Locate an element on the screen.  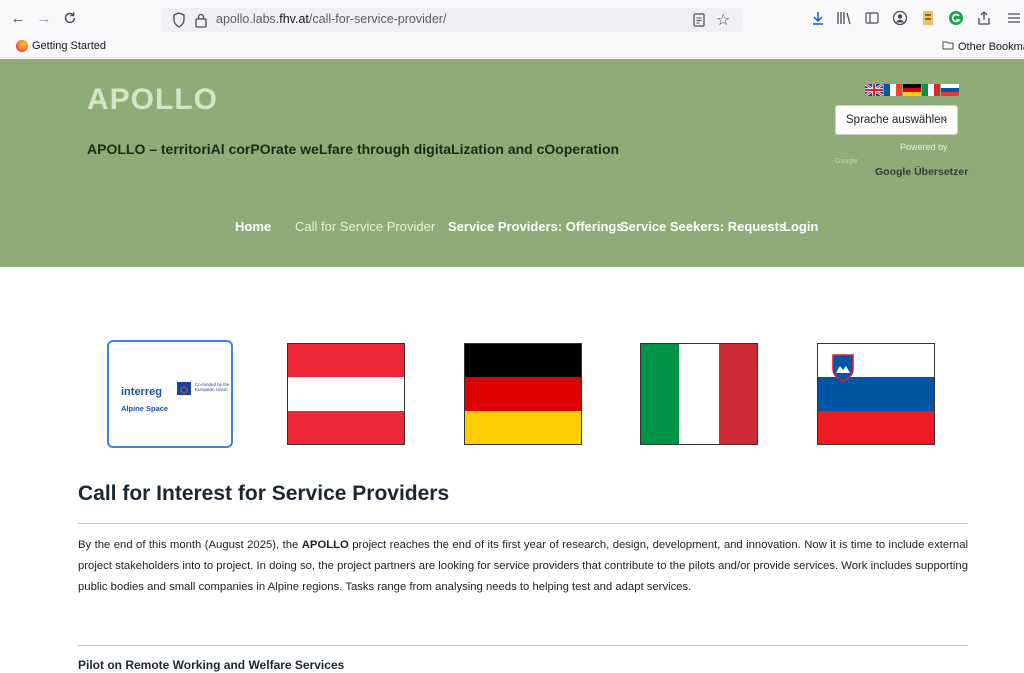
nav-service-providers-offerings: Service Providers: Offerings is located at coordinates (536, 226).